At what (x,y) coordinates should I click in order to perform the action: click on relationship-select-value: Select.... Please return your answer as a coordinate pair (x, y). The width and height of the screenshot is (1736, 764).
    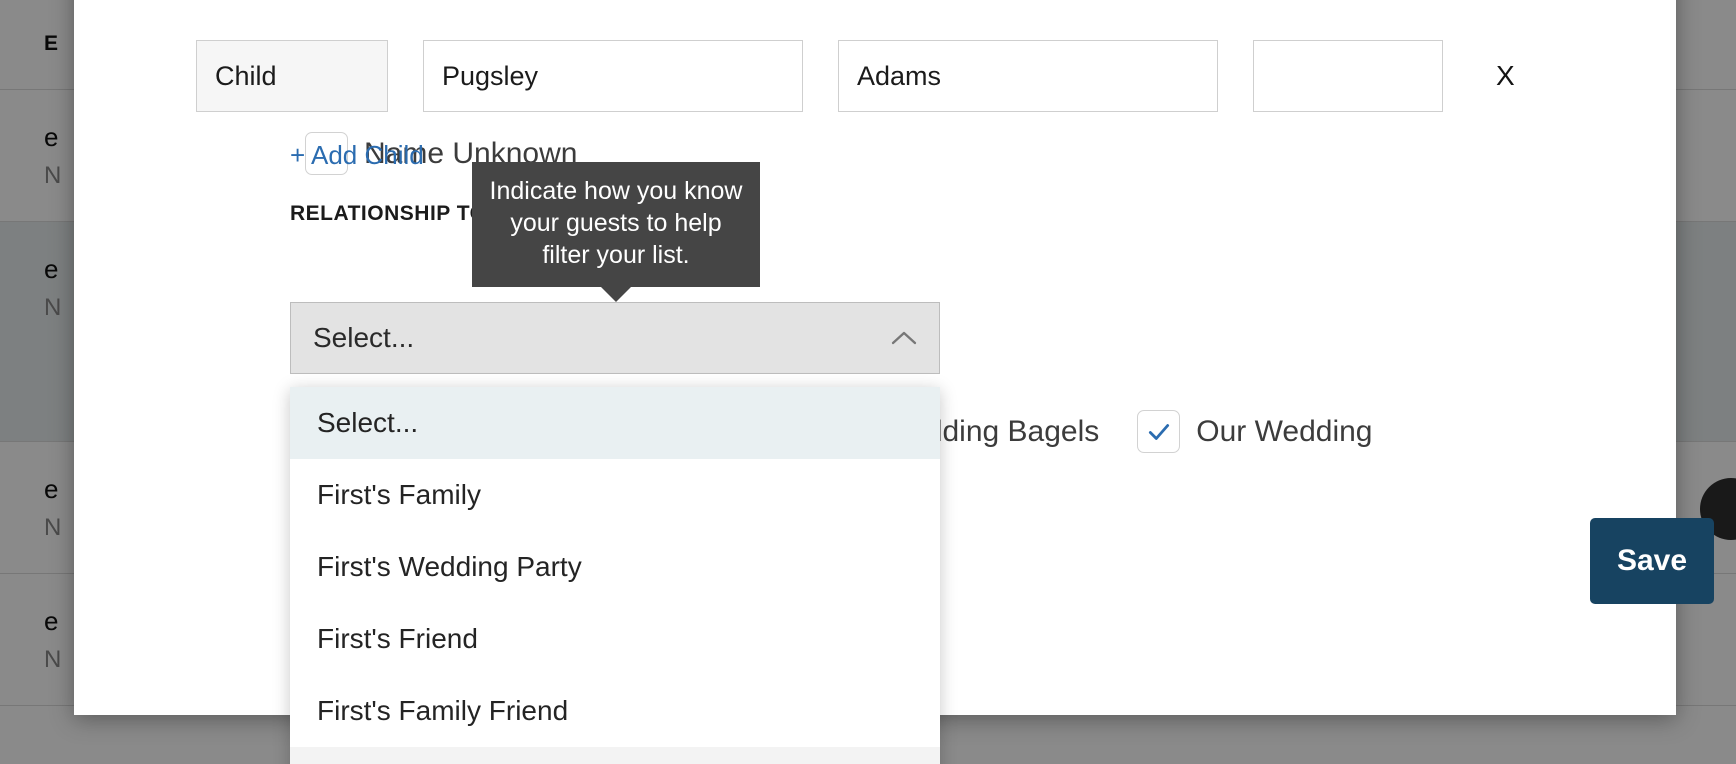
    Looking at the image, I should click on (364, 337).